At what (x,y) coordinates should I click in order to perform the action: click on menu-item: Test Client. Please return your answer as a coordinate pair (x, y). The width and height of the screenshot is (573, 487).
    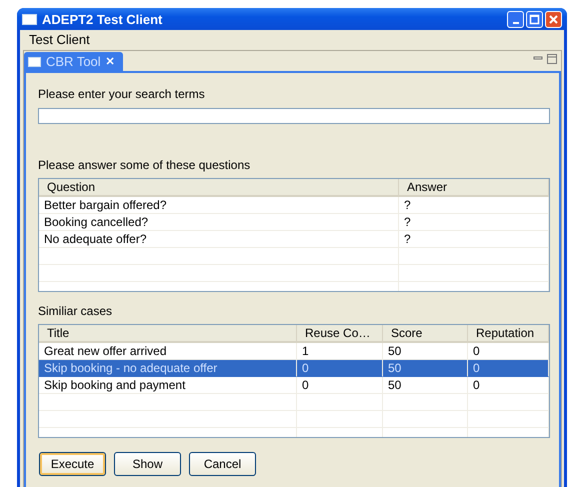
    Looking at the image, I should click on (59, 39).